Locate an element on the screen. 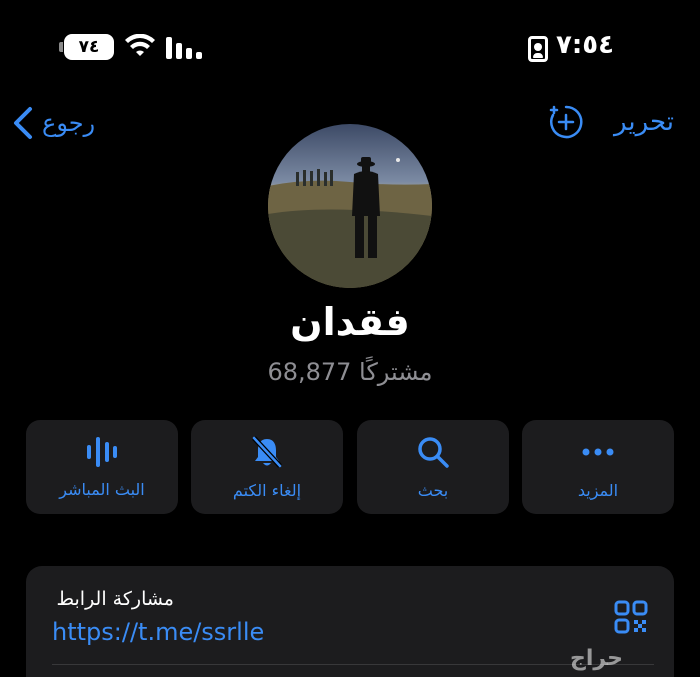 The image size is (700, 677). action-bar: البث المباشر إلغاء الكتم بحث المزيد is located at coordinates (350, 467).